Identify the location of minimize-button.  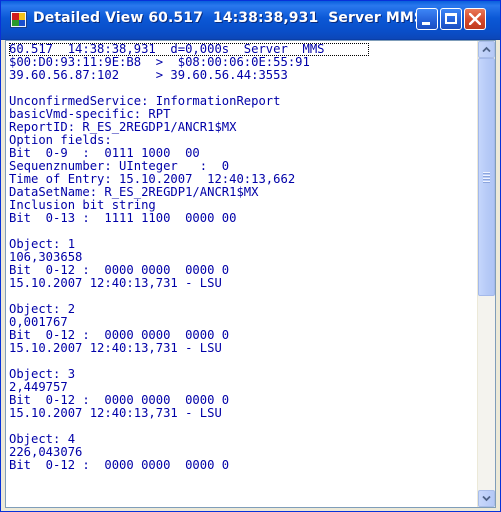
(427, 19).